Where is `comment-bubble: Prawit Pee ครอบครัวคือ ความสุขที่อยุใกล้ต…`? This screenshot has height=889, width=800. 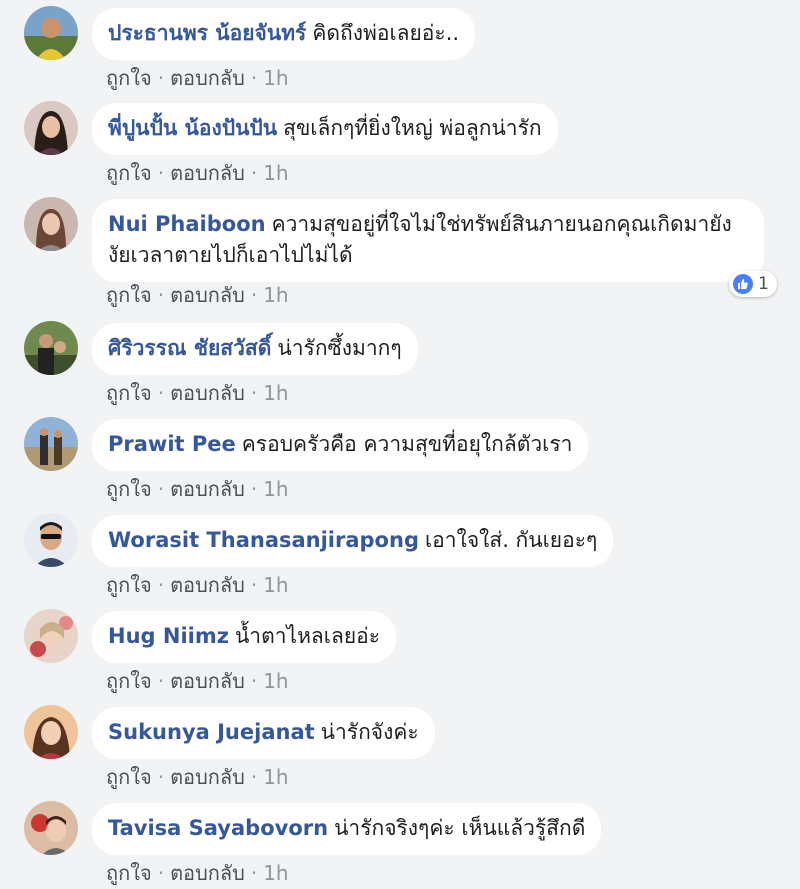 comment-bubble: Prawit Pee ครอบครัวคือ ความสุขที่อยุใกล้ต… is located at coordinates (340, 445).